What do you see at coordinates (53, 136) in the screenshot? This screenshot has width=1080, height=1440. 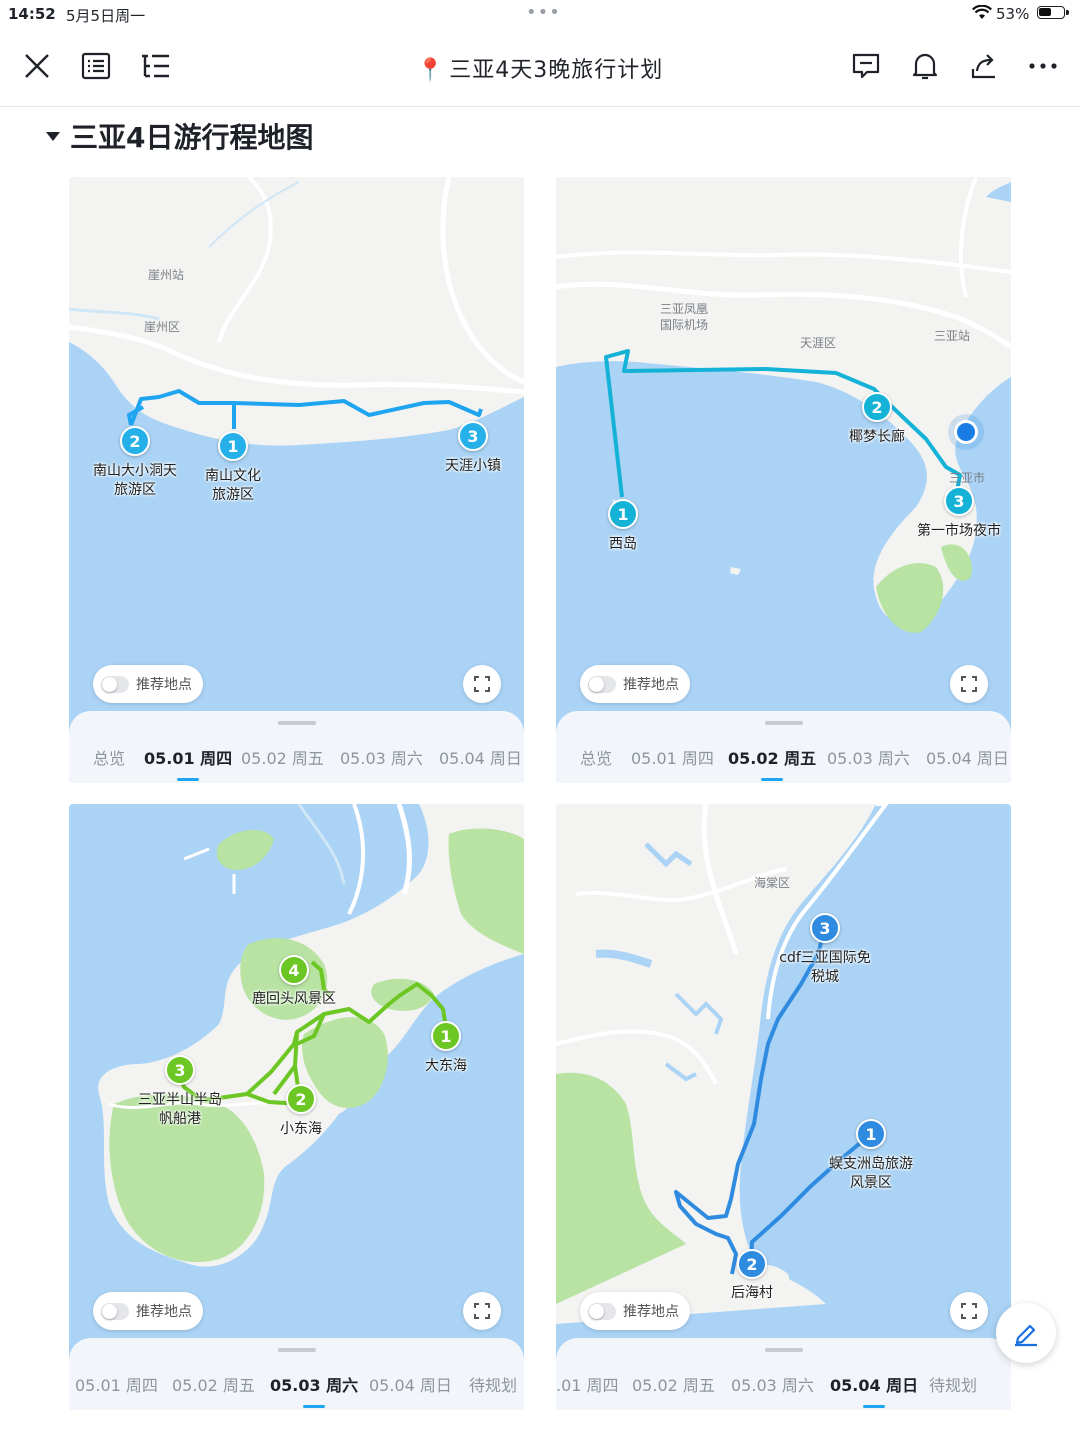 I see `collapse-caret-icon` at bounding box center [53, 136].